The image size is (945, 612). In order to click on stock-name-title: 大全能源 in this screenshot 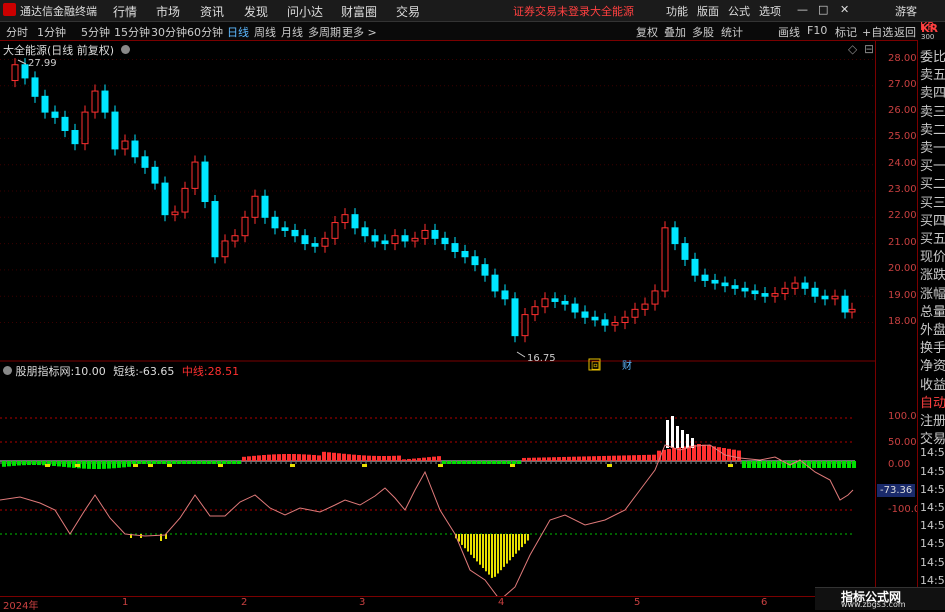, I will do `click(612, 11)`.